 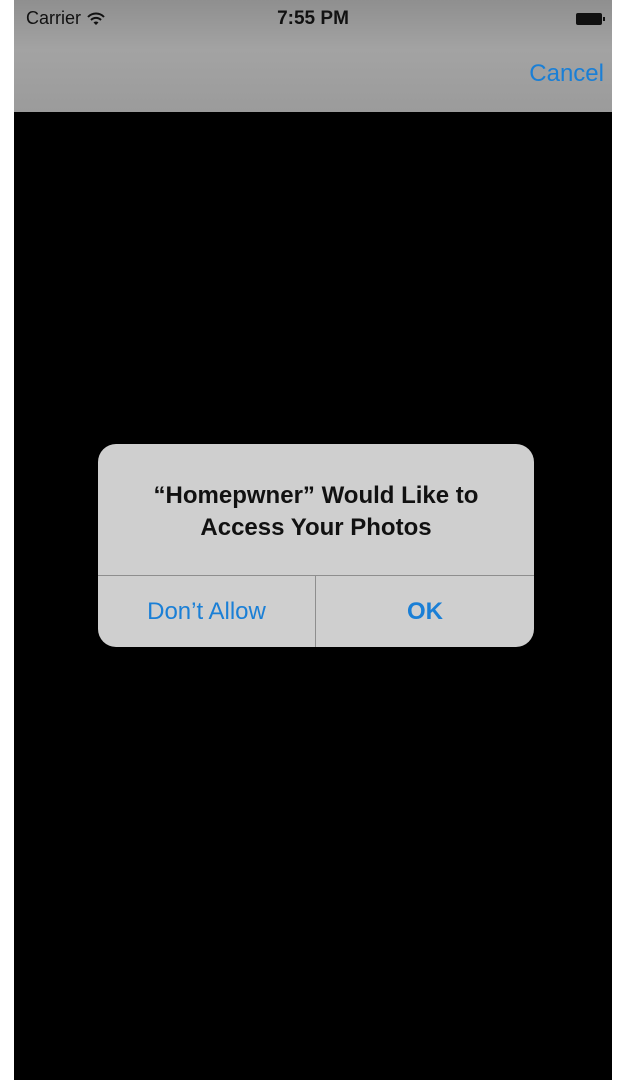 What do you see at coordinates (206, 611) in the screenshot?
I see `dont-allow-button: Don’t Allow` at bounding box center [206, 611].